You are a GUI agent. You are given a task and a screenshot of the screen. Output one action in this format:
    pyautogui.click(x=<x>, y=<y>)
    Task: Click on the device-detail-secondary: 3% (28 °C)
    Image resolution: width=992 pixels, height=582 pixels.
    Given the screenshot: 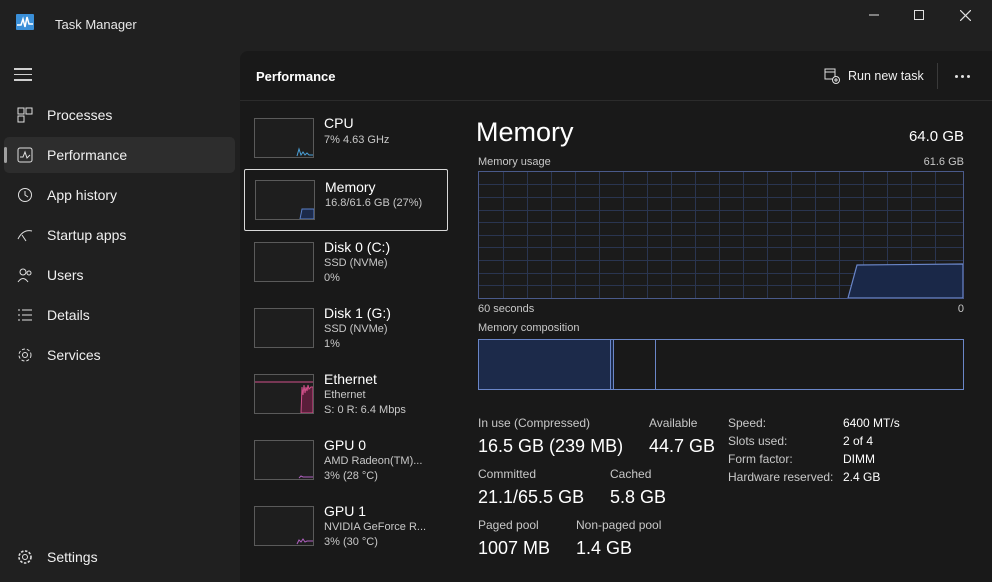 What is the action you would take?
    pyautogui.click(x=351, y=476)
    